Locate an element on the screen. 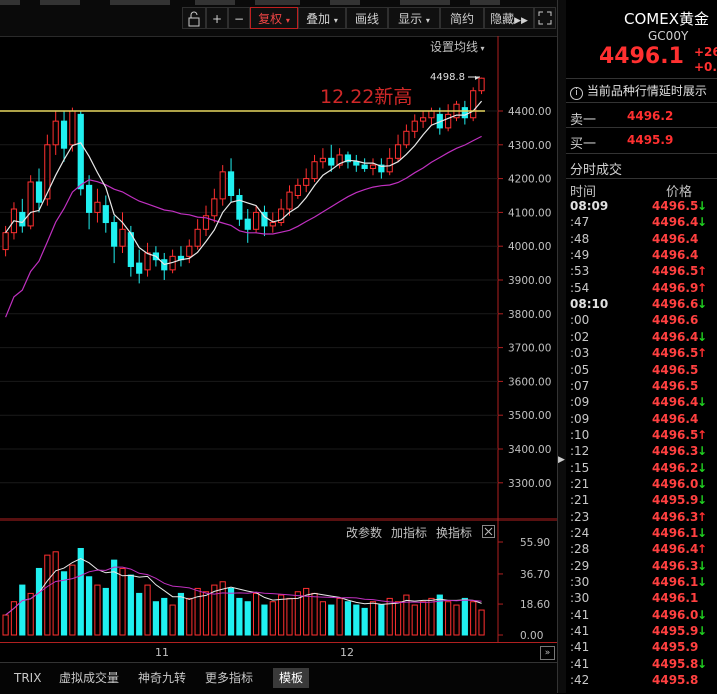 The height and width of the screenshot is (694, 717). switch-indicator-button: 换指标 is located at coordinates (454, 532).